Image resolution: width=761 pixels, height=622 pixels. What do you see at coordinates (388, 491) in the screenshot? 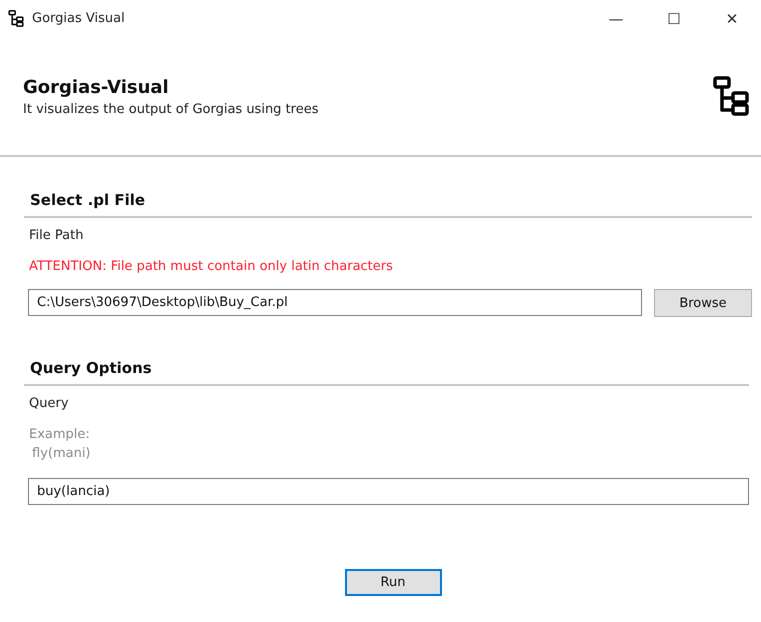
I see `query-field: buy(lancia)` at bounding box center [388, 491].